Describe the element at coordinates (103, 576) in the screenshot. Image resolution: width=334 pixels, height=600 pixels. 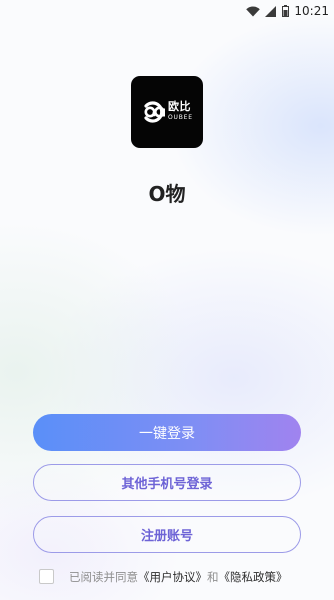
I see `agreement-prefix: 已阅读并同意` at that location.